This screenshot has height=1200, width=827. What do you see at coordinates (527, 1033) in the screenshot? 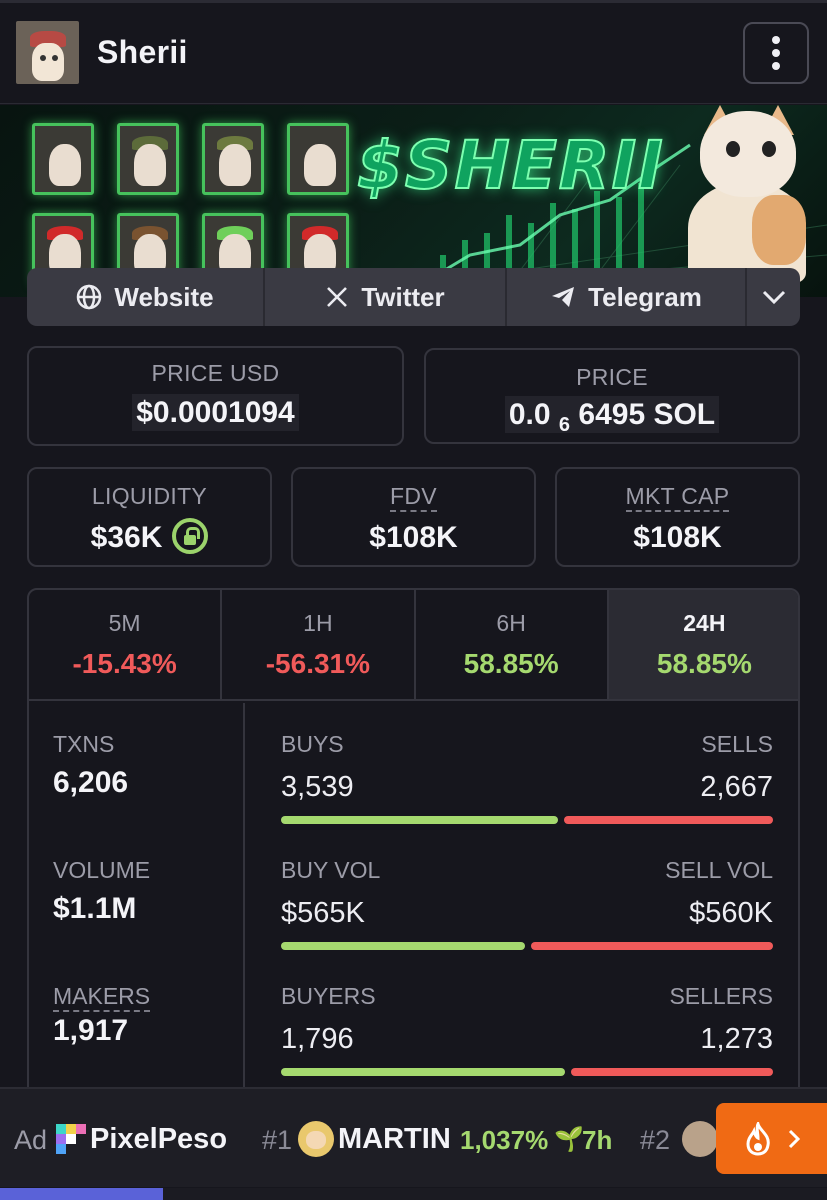
I see `makers-split: BUYERS SELLERS 1,796 1,273` at bounding box center [527, 1033].